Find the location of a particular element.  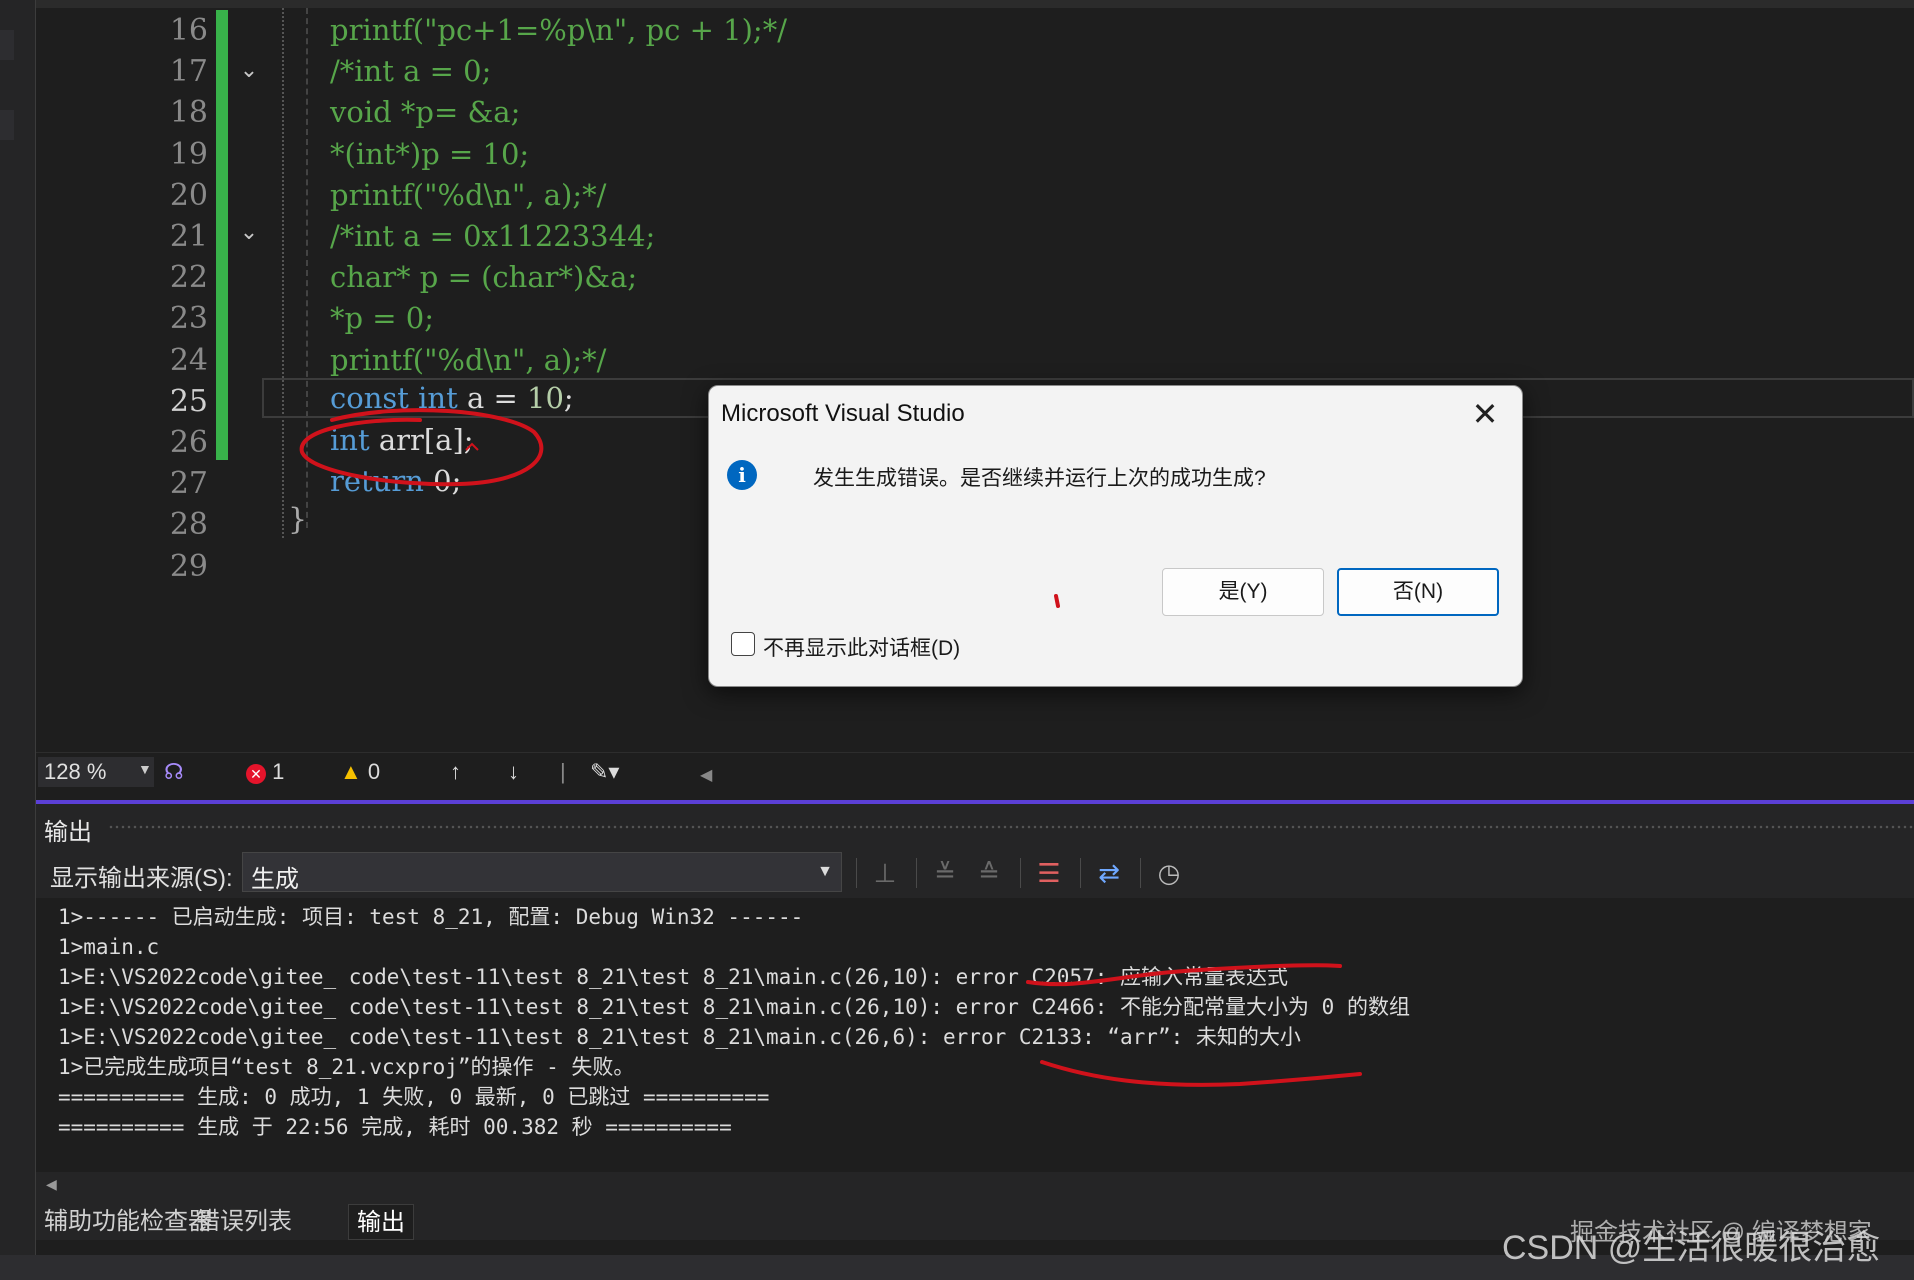

clear-all-icon: ☰ is located at coordinates (1049, 873).